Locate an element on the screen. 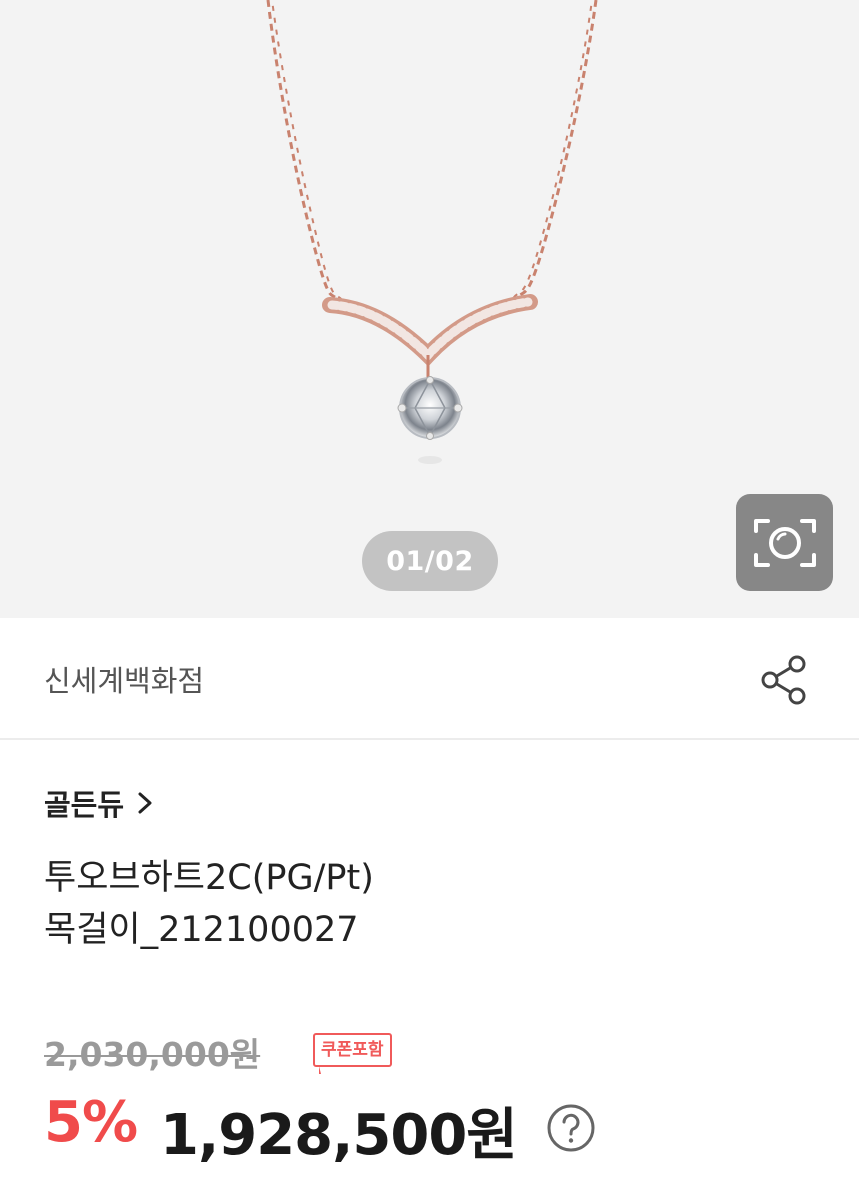 The height and width of the screenshot is (1200, 859). original-price: 2,030,000원 is located at coordinates (152, 1054).